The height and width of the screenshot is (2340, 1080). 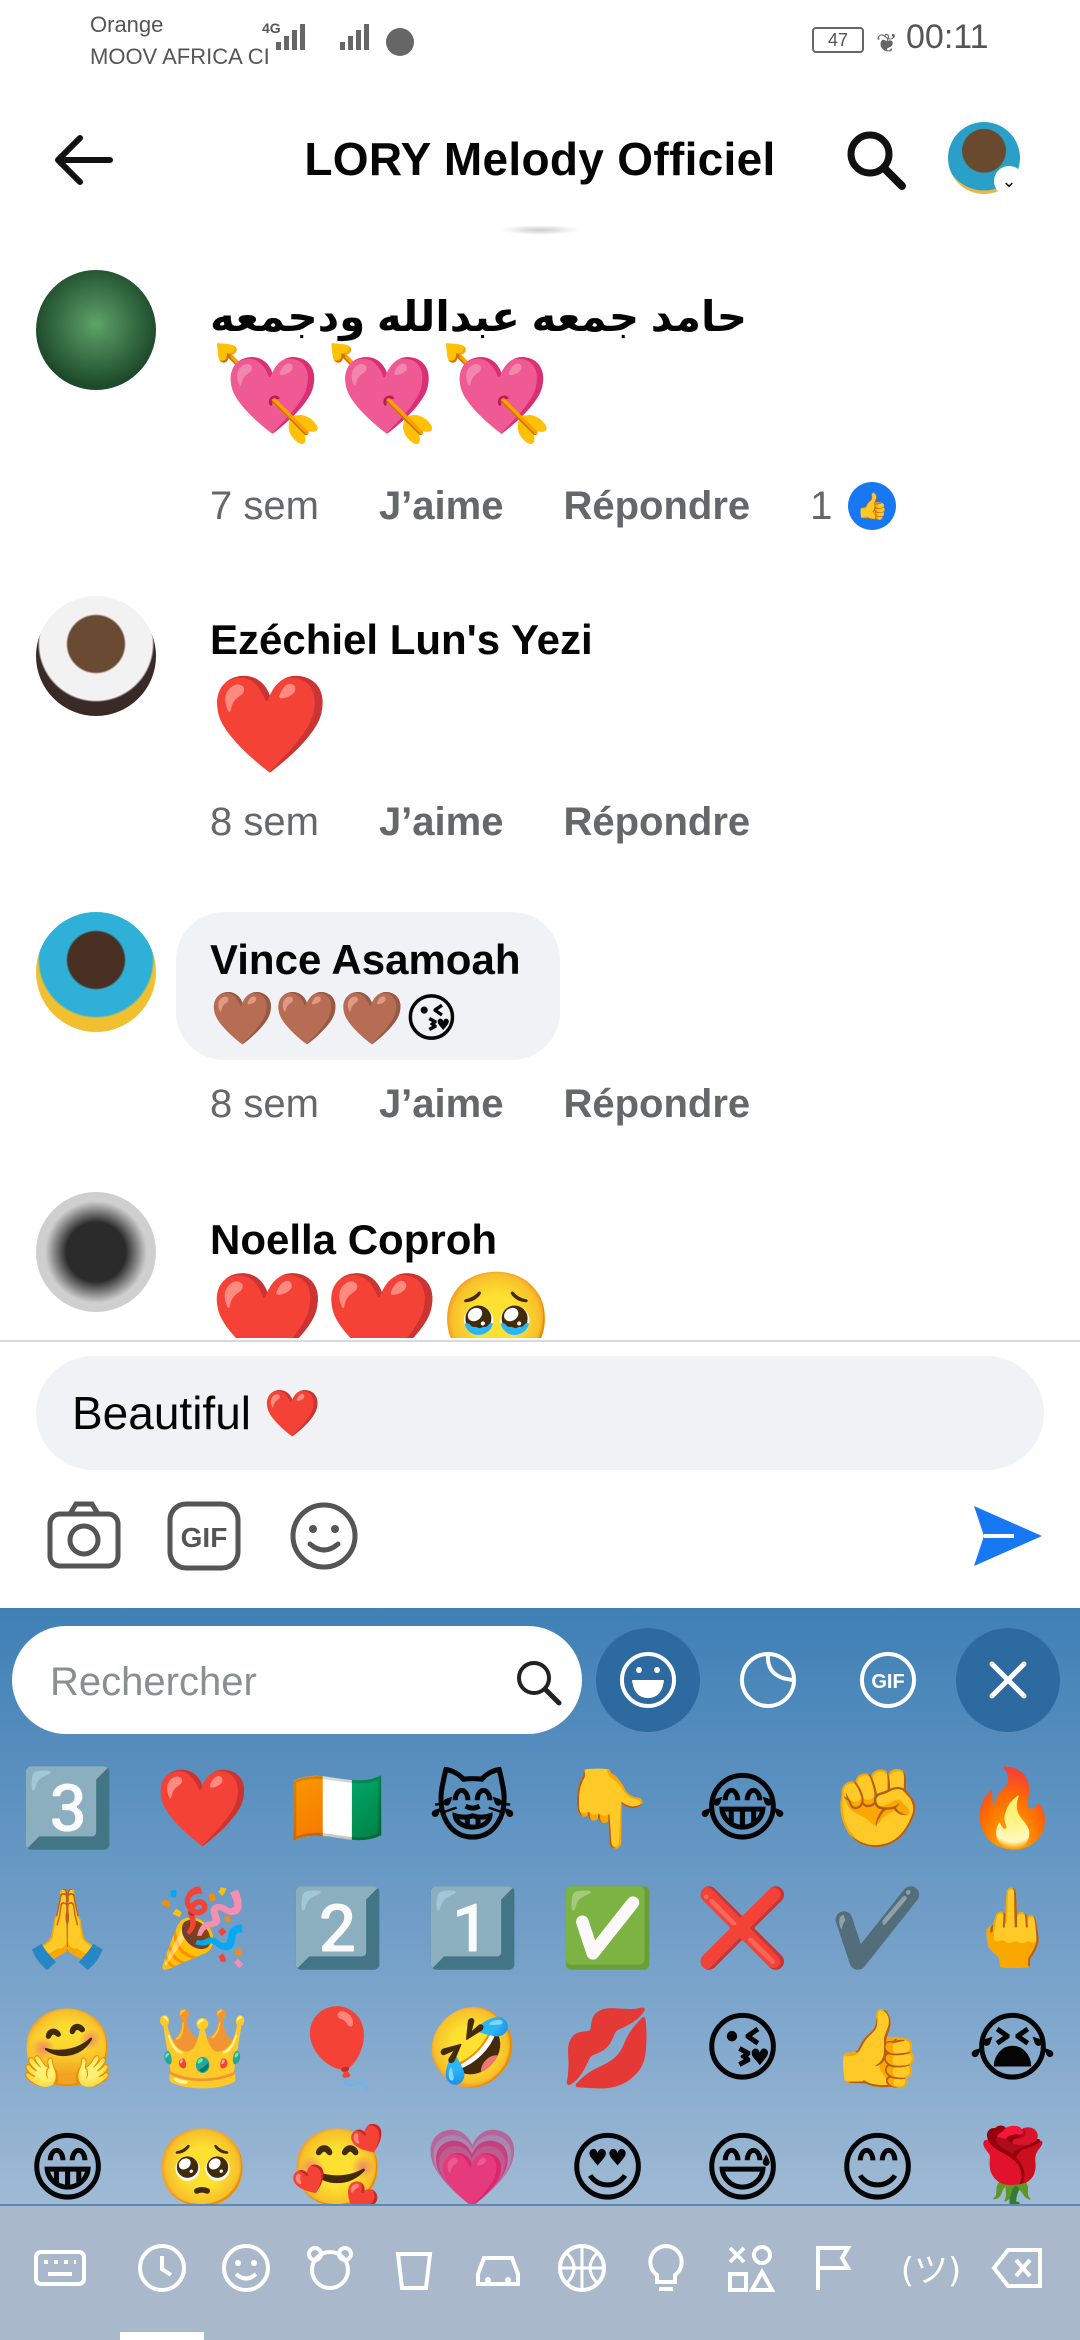 What do you see at coordinates (540, 1413) in the screenshot?
I see `comment-input: Beautiful ❤️` at bounding box center [540, 1413].